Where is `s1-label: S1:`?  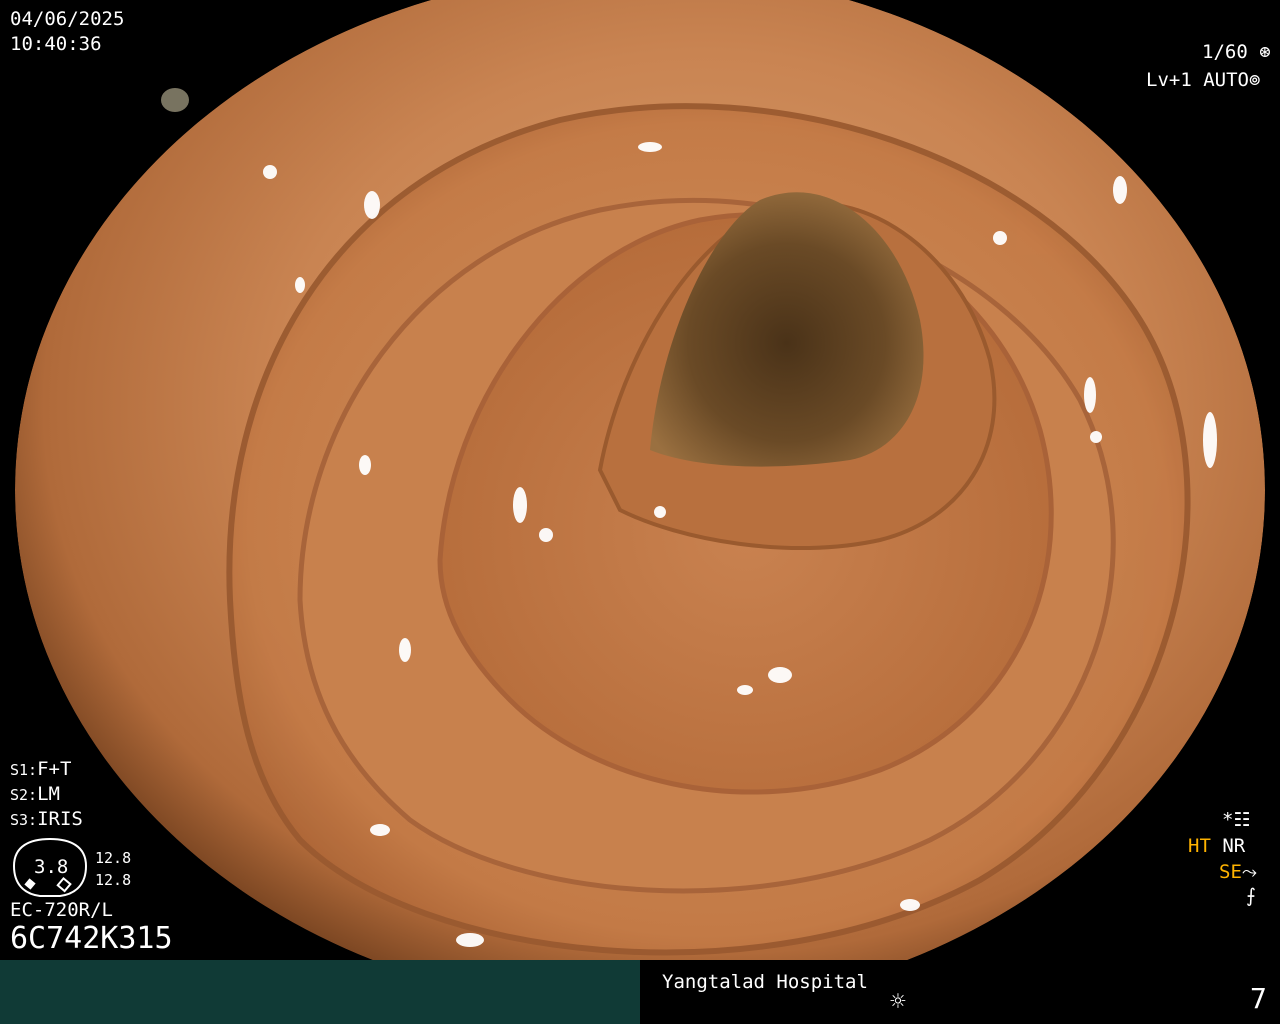 s1-label: S1: is located at coordinates (24, 770).